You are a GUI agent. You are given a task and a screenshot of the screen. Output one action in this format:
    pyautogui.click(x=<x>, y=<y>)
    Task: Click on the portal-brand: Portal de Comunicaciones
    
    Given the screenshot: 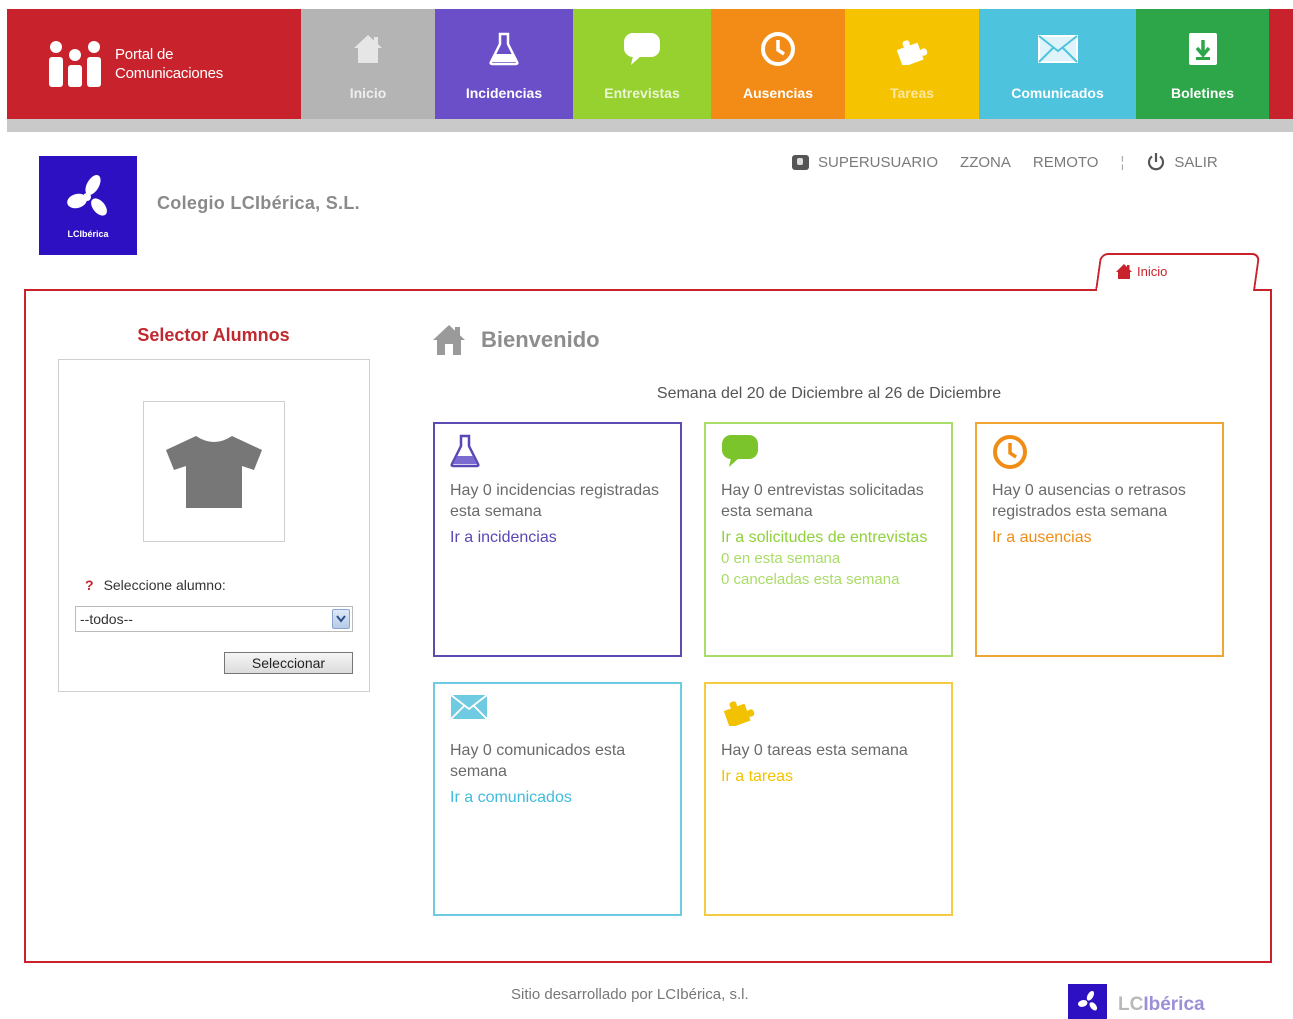 What is the action you would take?
    pyautogui.click(x=154, y=64)
    